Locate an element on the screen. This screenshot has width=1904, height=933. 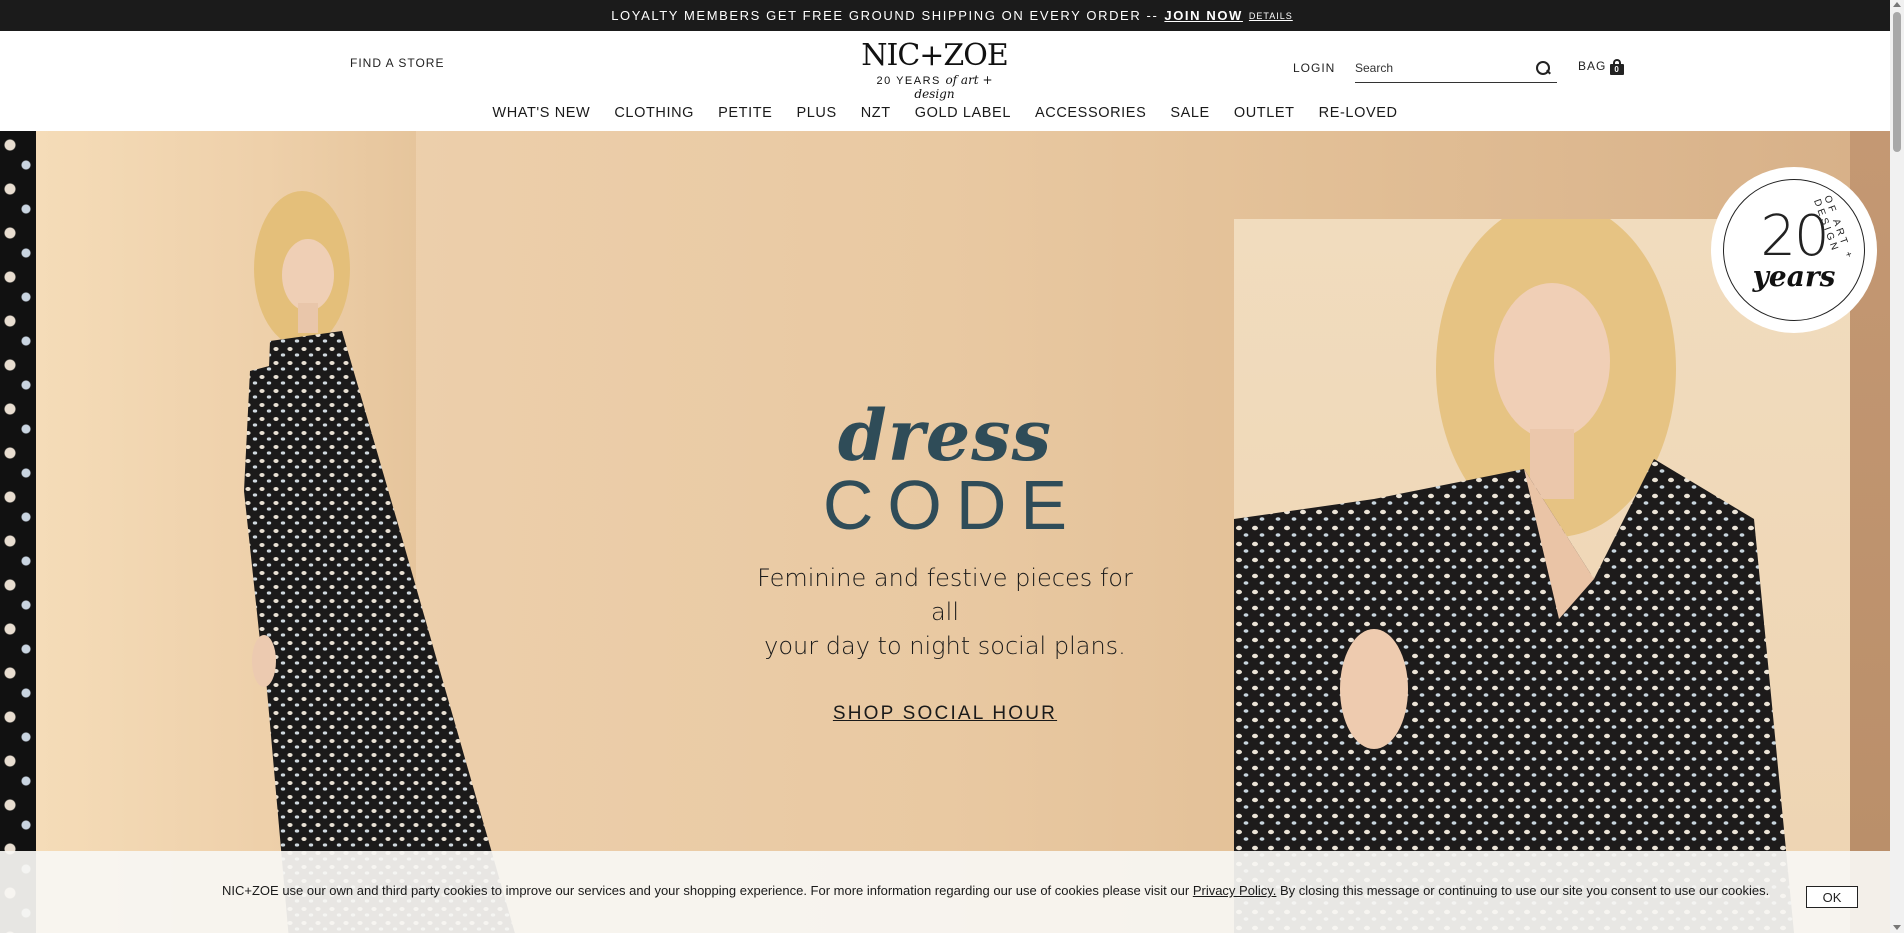
leopard-print-edge is located at coordinates (18, 532).